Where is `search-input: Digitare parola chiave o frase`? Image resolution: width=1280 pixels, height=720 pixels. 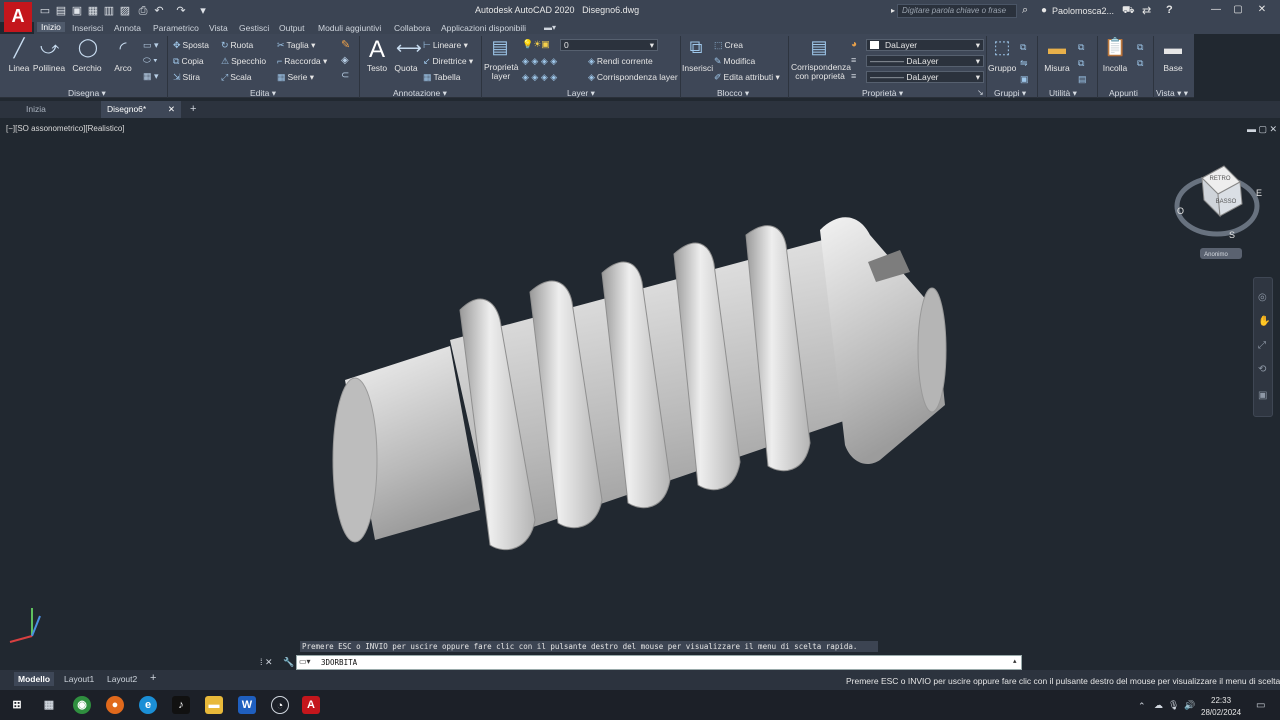 search-input: Digitare parola chiave o frase is located at coordinates (957, 11).